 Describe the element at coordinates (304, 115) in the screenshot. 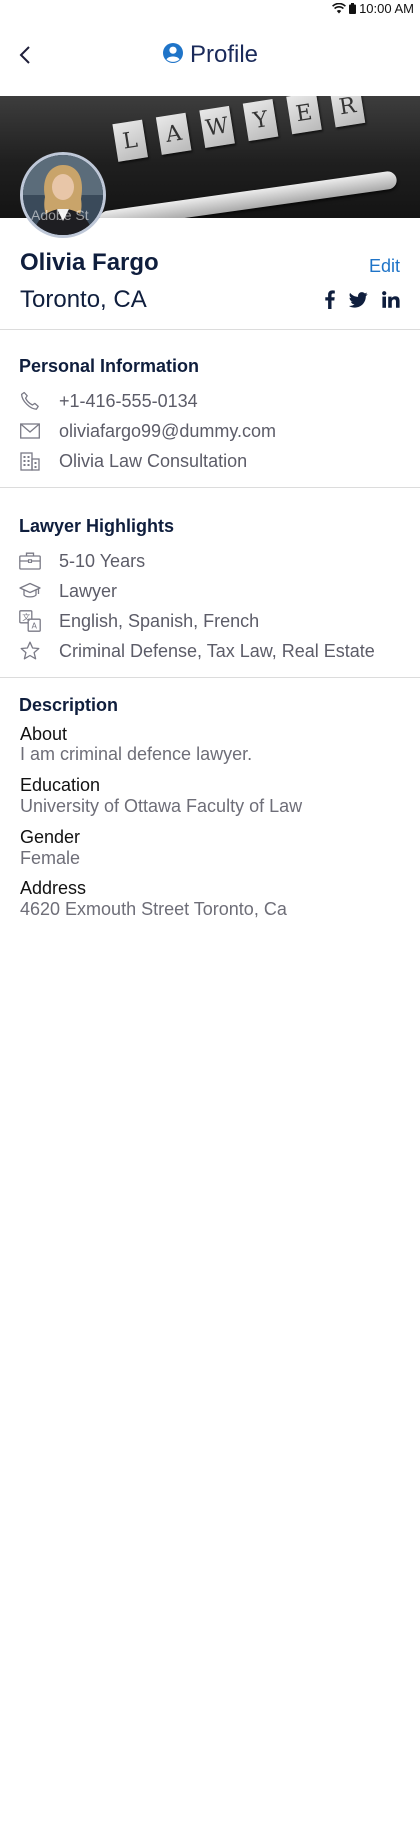

I see `tile: E` at that location.